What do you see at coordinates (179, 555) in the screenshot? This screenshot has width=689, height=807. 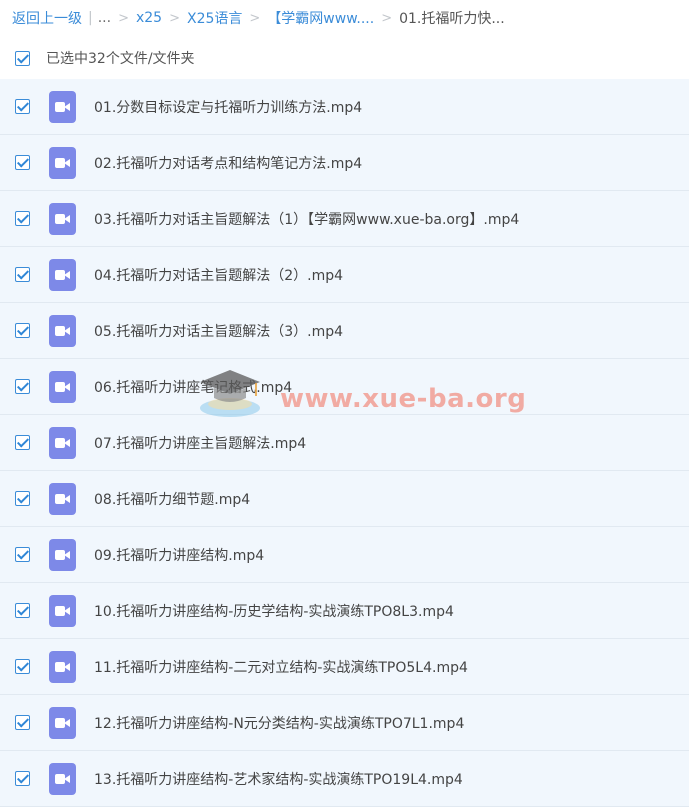 I see `file-name: 09.托福听力讲座结构.mp4` at bounding box center [179, 555].